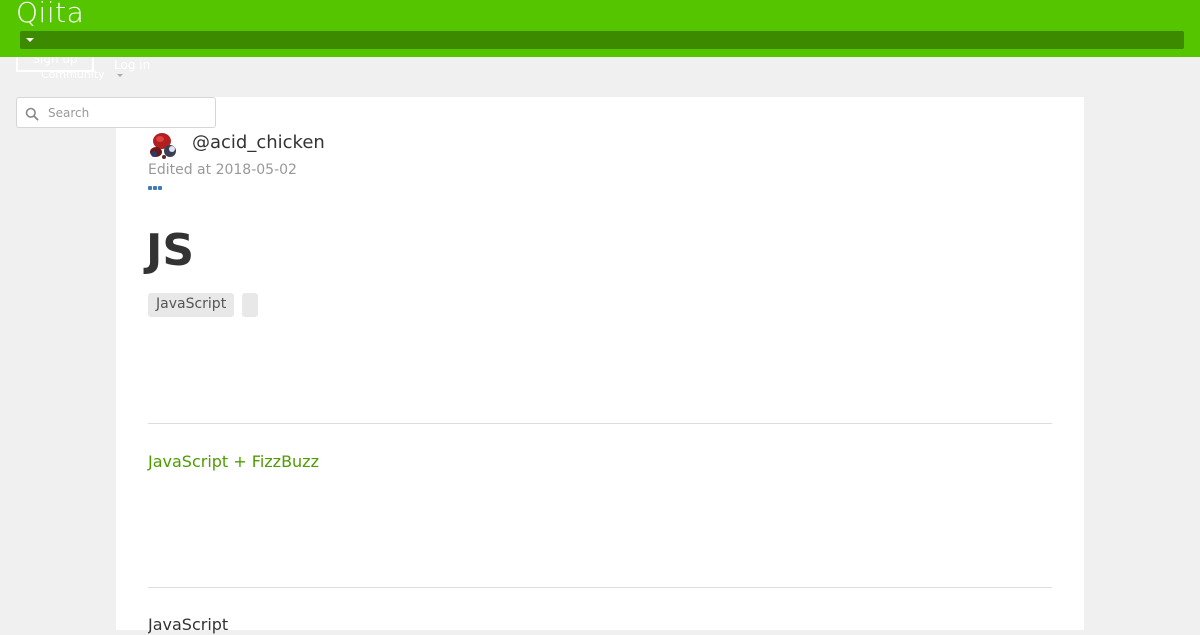 The height and width of the screenshot is (635, 1200). Describe the element at coordinates (222, 170) in the screenshot. I see `edited-date: Edited at 2018-05-02` at that location.